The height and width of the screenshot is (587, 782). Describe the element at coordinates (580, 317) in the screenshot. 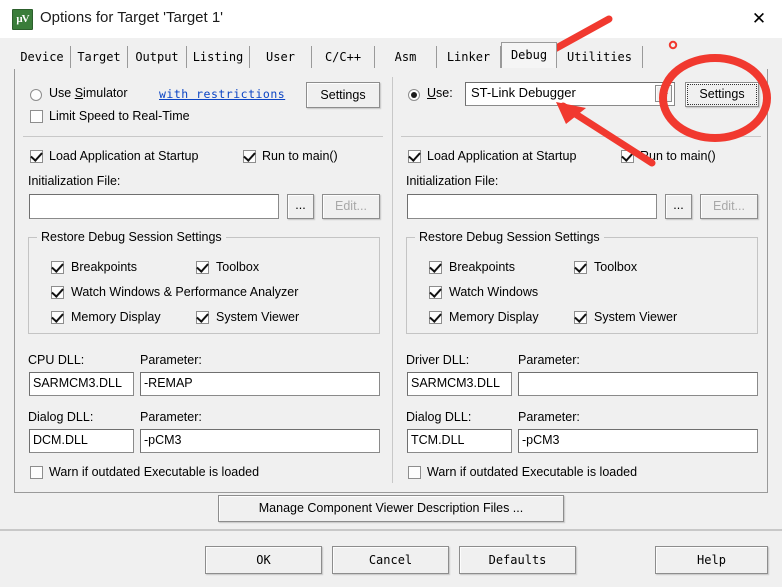

I see `right-system-viewer-checkbox` at that location.